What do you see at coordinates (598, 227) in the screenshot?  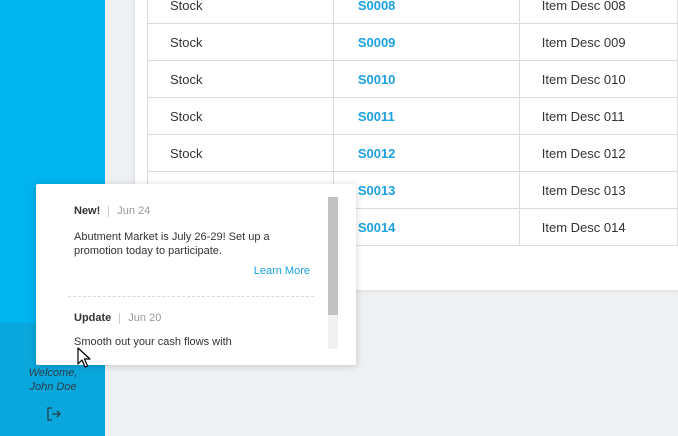 I see `row-description-cell: Item Desc 014` at bounding box center [598, 227].